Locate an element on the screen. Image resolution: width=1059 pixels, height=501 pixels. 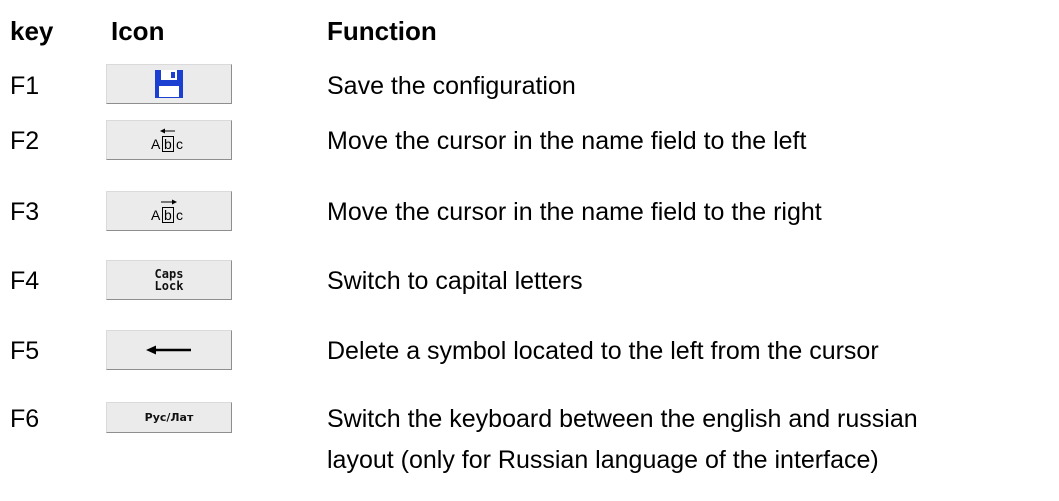
row-key: F3 is located at coordinates (25, 212).